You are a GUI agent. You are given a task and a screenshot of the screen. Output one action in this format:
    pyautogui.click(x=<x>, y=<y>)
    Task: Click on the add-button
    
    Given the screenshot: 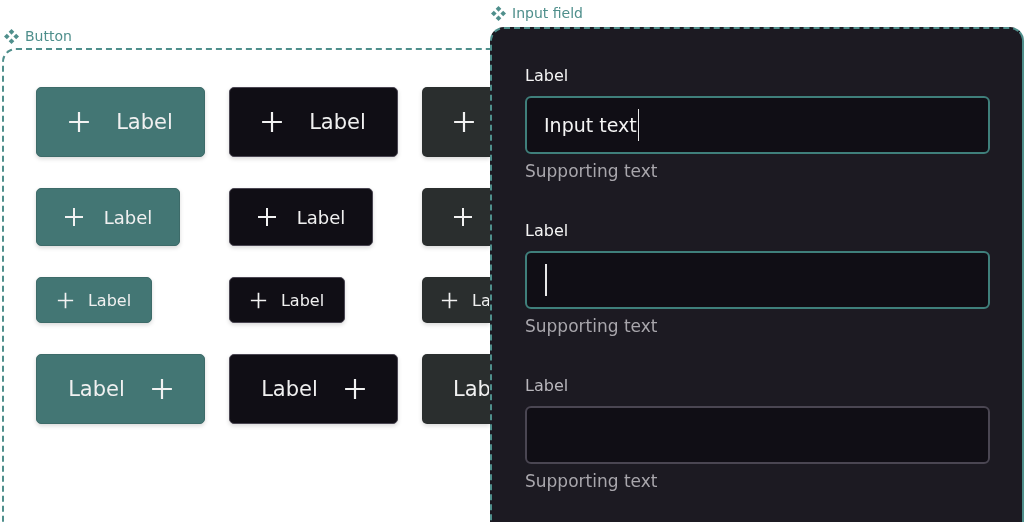 What is the action you would take?
    pyautogui.click(x=456, y=217)
    